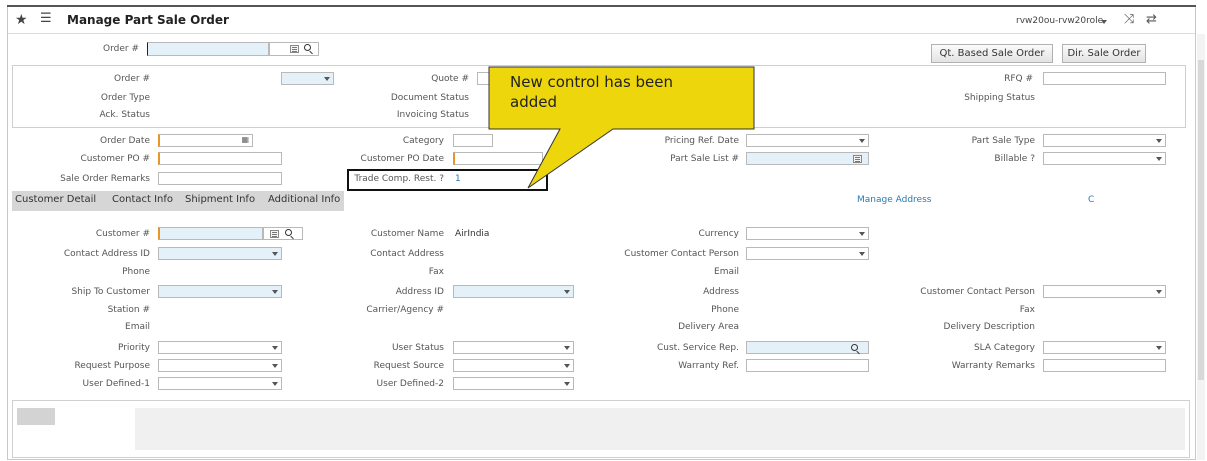 The image size is (1207, 461). What do you see at coordinates (124, 115) in the screenshot?
I see `ack-status-label: Ack. Status` at bounding box center [124, 115].